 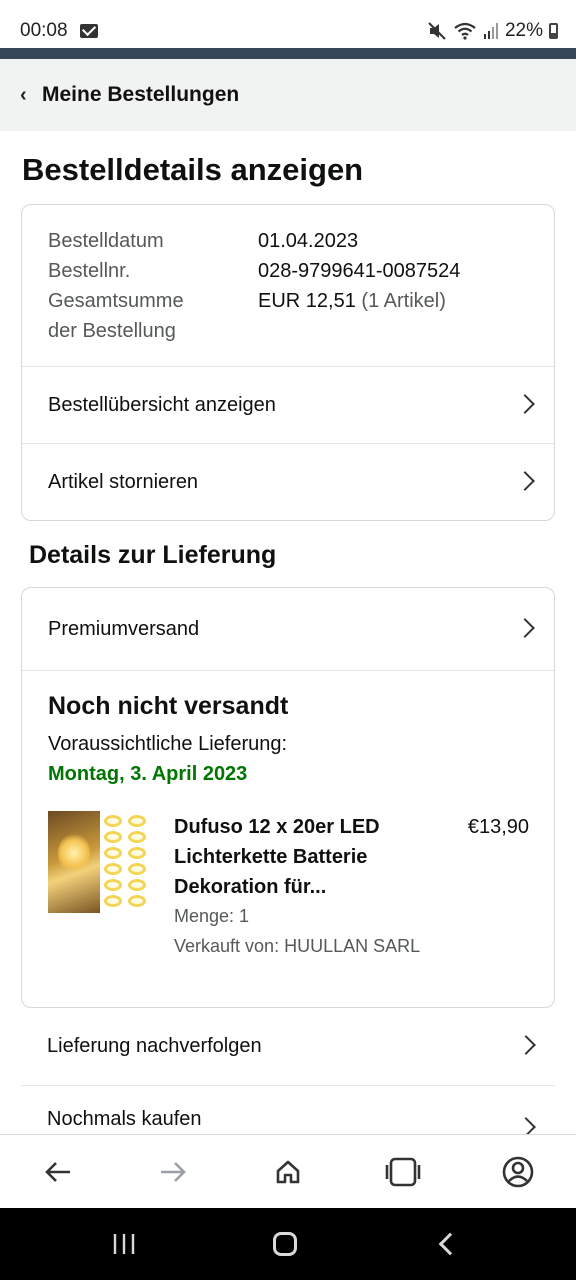 I want to click on status-bar: 00:08 22%, so click(x=288, y=24).